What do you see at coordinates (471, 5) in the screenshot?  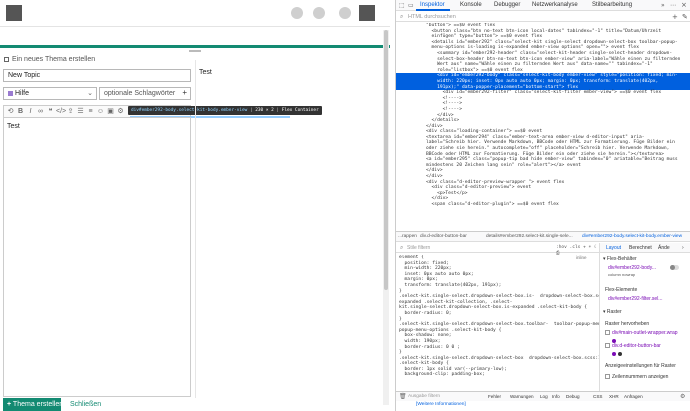 I see `tab-console: Konsole` at bounding box center [471, 5].